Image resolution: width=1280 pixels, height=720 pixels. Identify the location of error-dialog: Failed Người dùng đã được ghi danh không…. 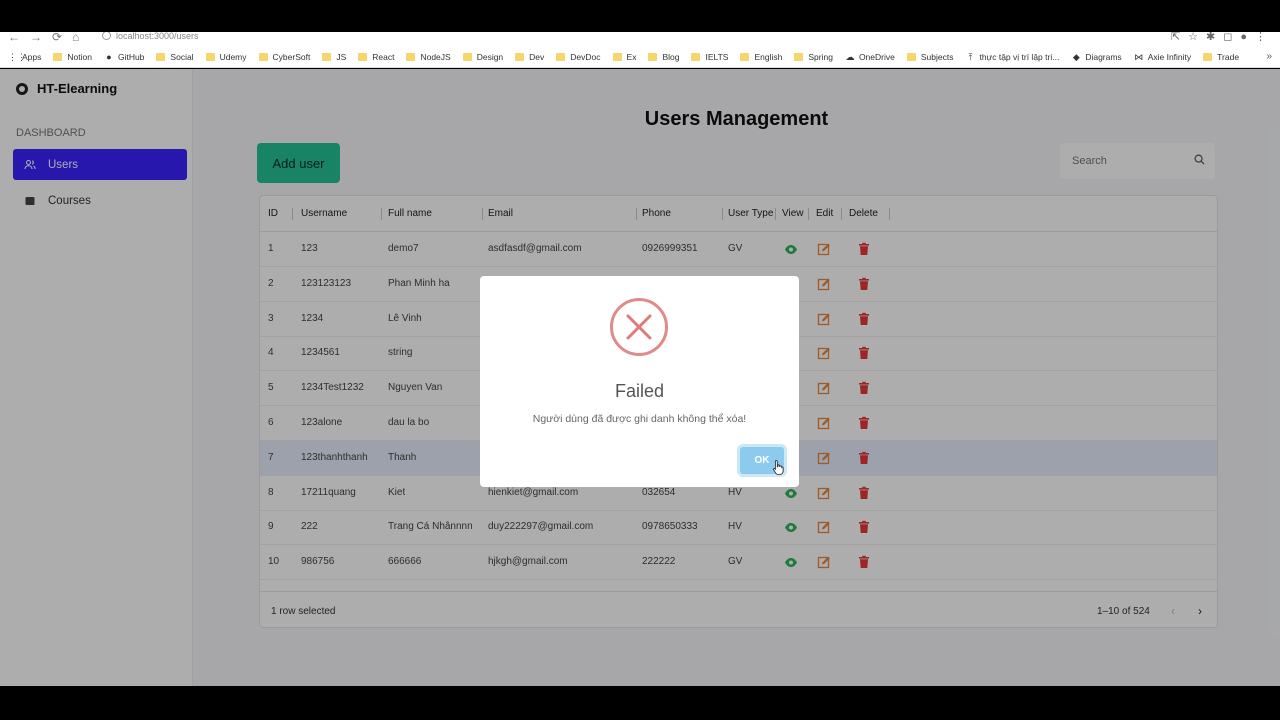
(639, 381).